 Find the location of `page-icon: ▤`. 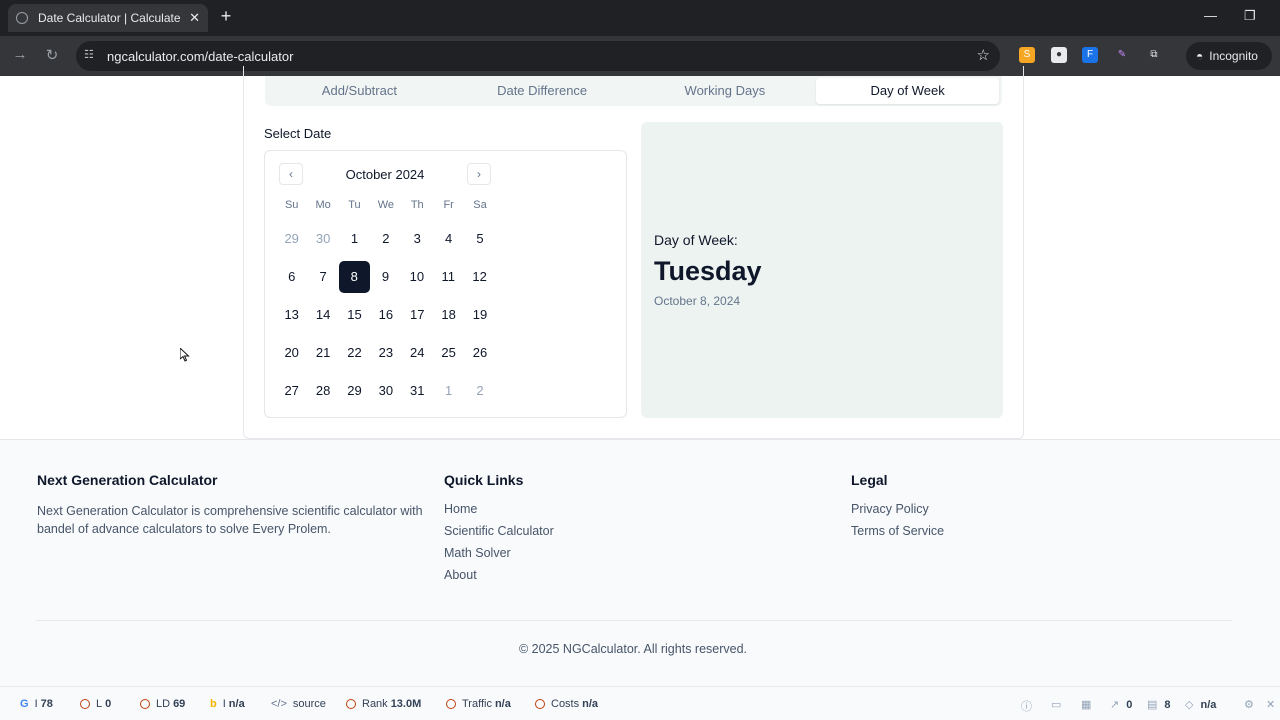

page-icon: ▤ is located at coordinates (1152, 705).